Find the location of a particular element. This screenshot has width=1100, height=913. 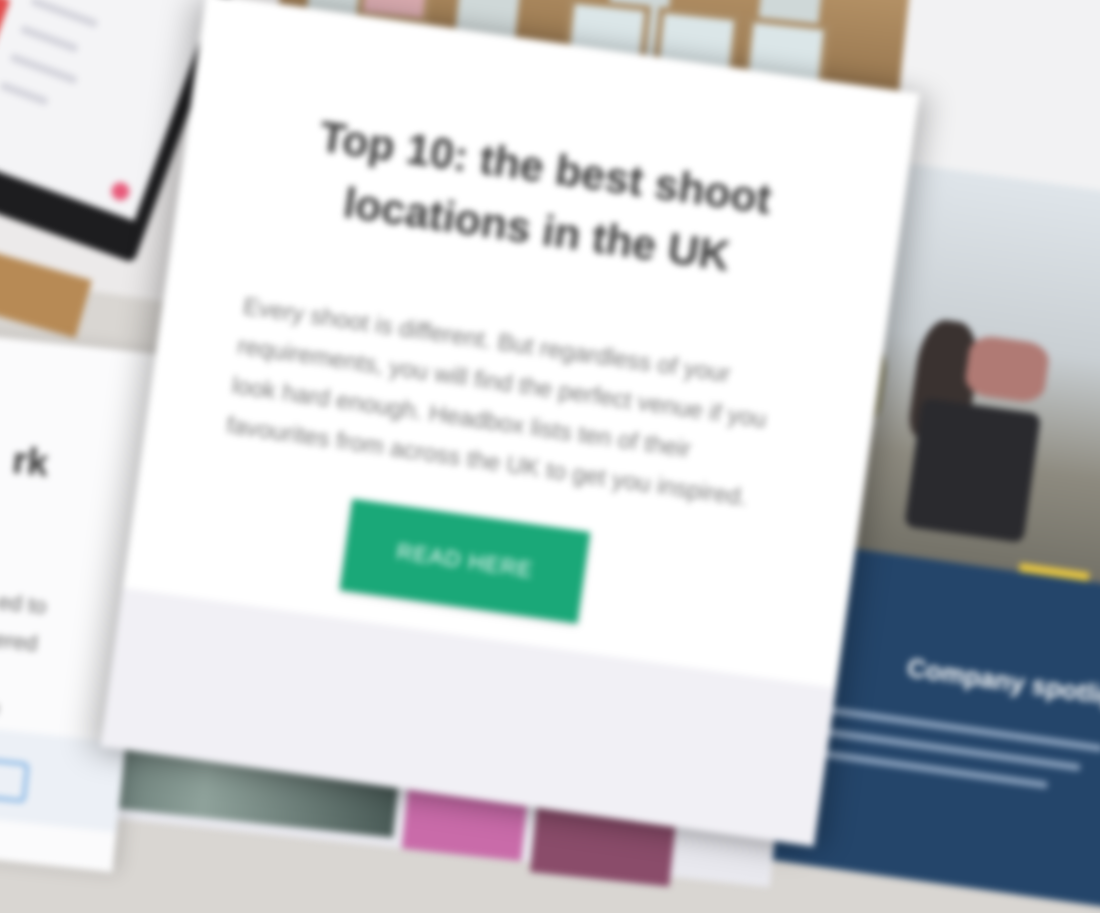

screen-dot is located at coordinates (120, 191).